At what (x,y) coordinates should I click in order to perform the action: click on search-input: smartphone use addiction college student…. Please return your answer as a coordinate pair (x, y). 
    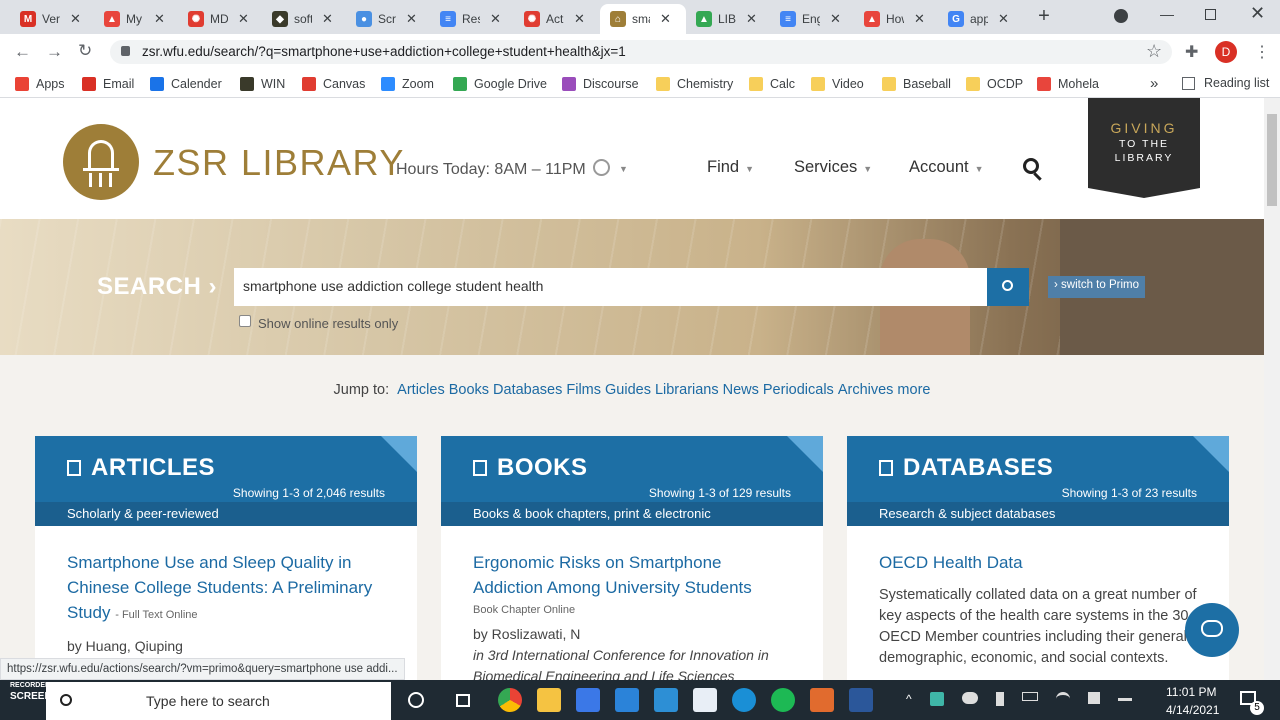
    Looking at the image, I should click on (610, 287).